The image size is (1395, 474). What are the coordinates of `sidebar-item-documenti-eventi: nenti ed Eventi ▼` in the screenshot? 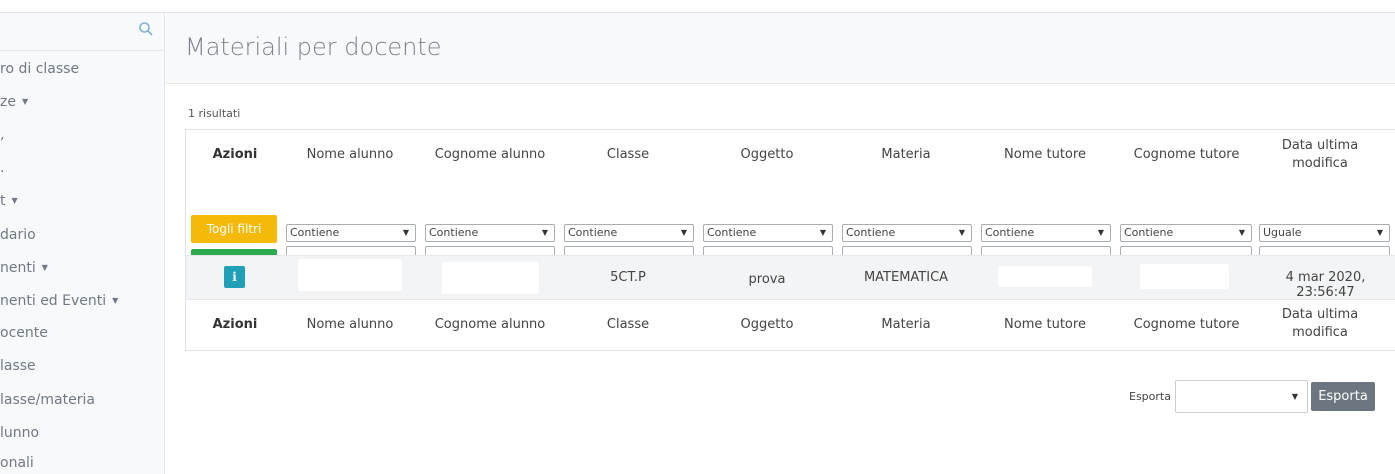 It's located at (59, 301).